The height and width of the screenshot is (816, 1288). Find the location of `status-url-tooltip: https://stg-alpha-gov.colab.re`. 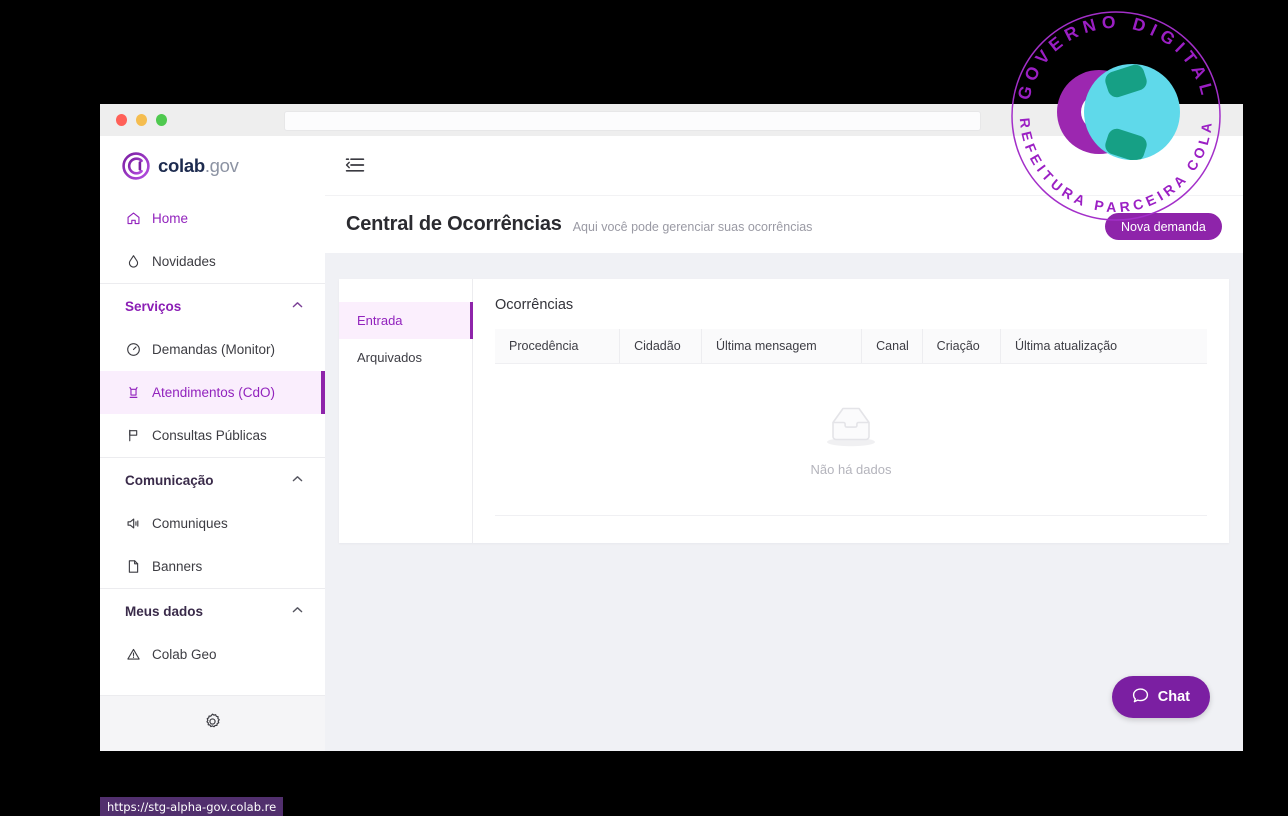

status-url-tooltip: https://stg-alpha-gov.colab.re is located at coordinates (192, 806).